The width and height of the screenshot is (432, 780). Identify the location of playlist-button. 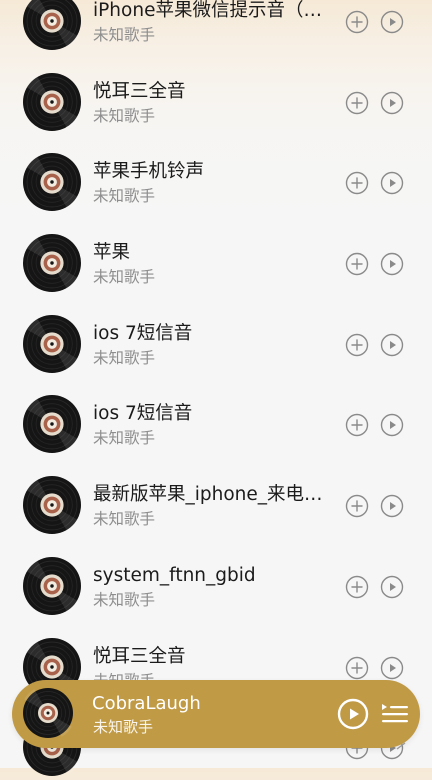
(395, 714).